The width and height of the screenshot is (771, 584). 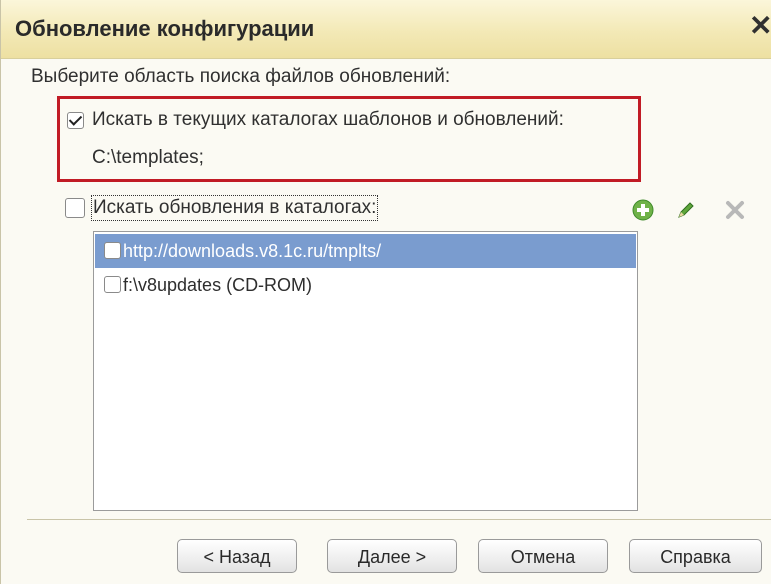 I want to click on window-title: Обновление конфигурации, so click(x=165, y=28).